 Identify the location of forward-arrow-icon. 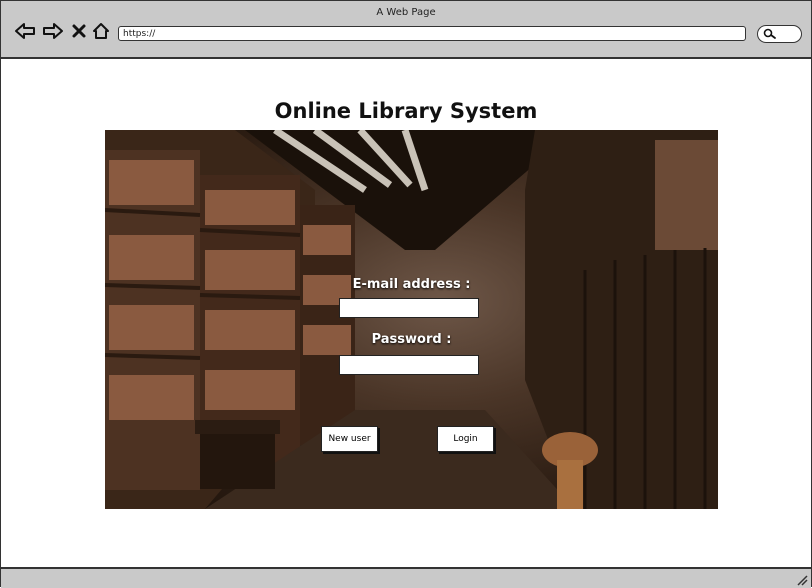
(53, 31).